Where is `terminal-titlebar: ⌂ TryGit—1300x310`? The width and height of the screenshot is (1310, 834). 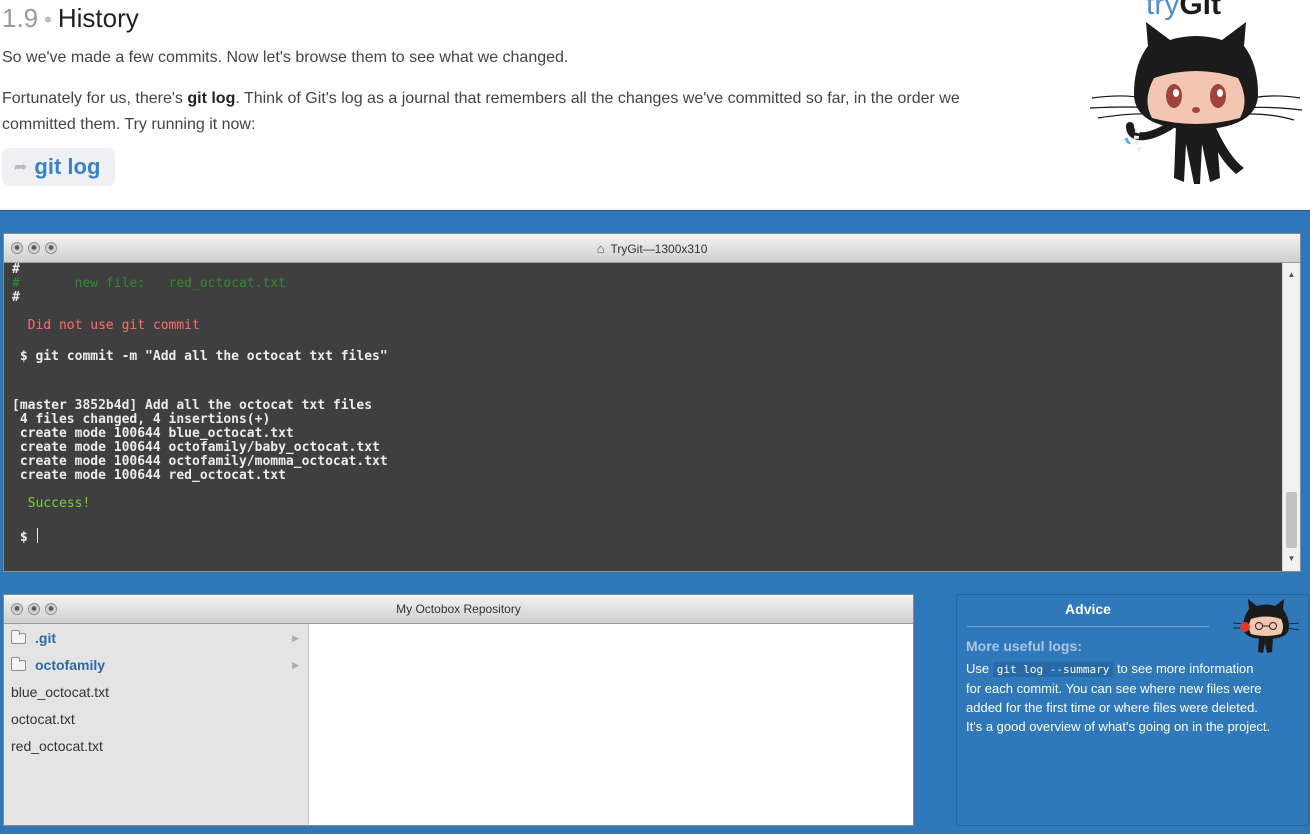 terminal-titlebar: ⌂ TryGit—1300x310 is located at coordinates (652, 248).